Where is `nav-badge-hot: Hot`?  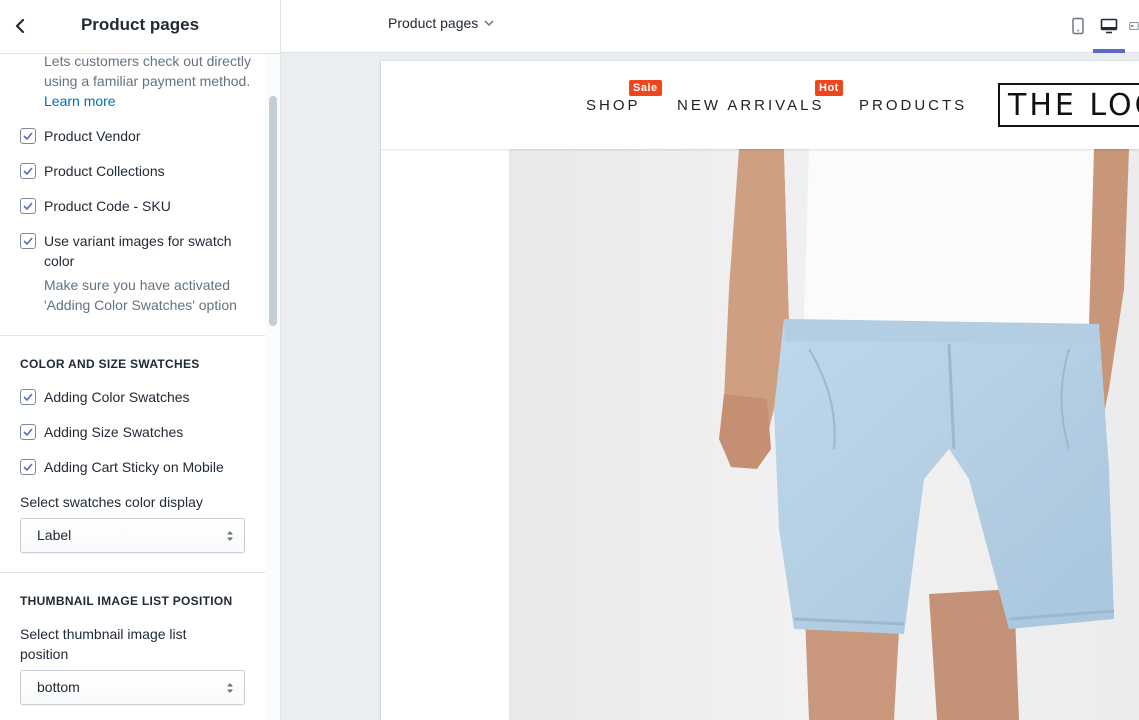
nav-badge-hot: Hot is located at coordinates (829, 88).